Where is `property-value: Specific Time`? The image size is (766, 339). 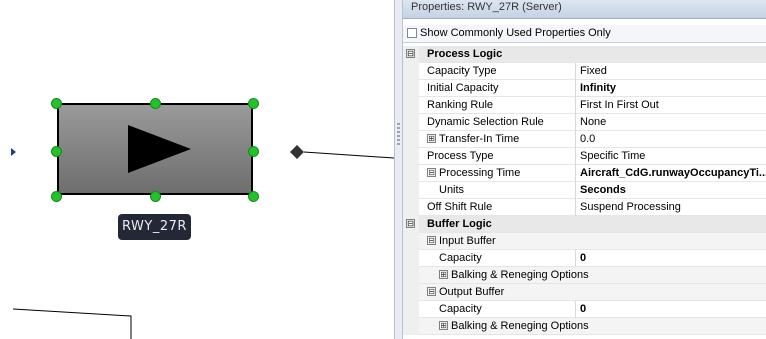 property-value: Specific Time is located at coordinates (612, 156).